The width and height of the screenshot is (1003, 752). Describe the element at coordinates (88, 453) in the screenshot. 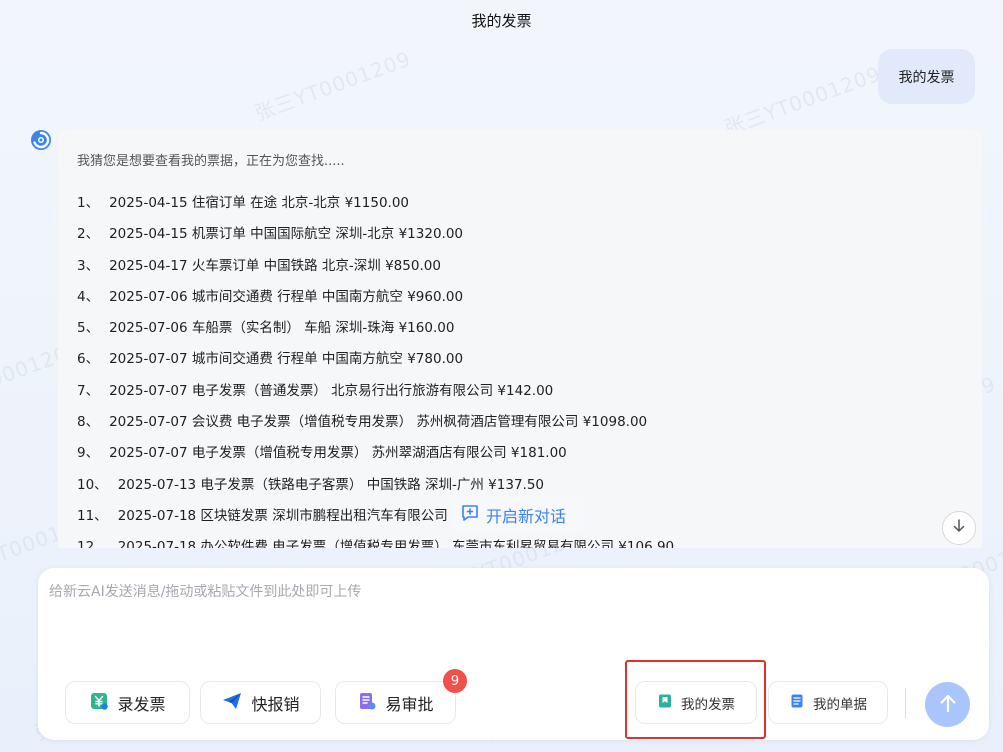

I see `record-number: 9、` at that location.